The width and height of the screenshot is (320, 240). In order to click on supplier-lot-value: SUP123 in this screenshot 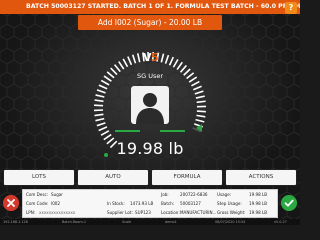, I will do `click(143, 212)`.